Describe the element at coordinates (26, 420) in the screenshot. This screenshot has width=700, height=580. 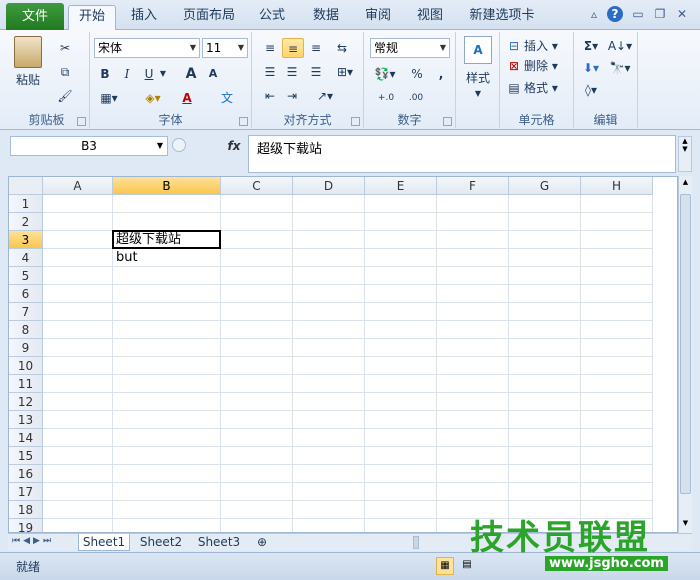
I see `row-header-13: 13` at that location.